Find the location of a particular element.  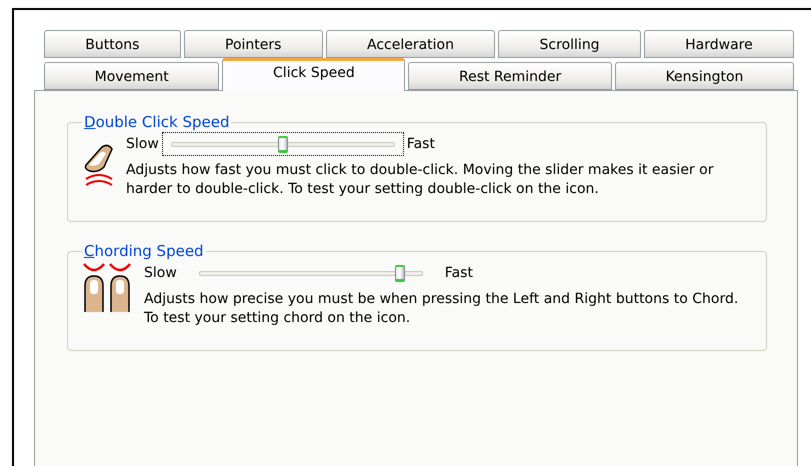

description: Adjusts how precise you must be when pressing the Left and Right buttons to Chord. To test your setting chord on the icon. is located at coordinates (442, 309).